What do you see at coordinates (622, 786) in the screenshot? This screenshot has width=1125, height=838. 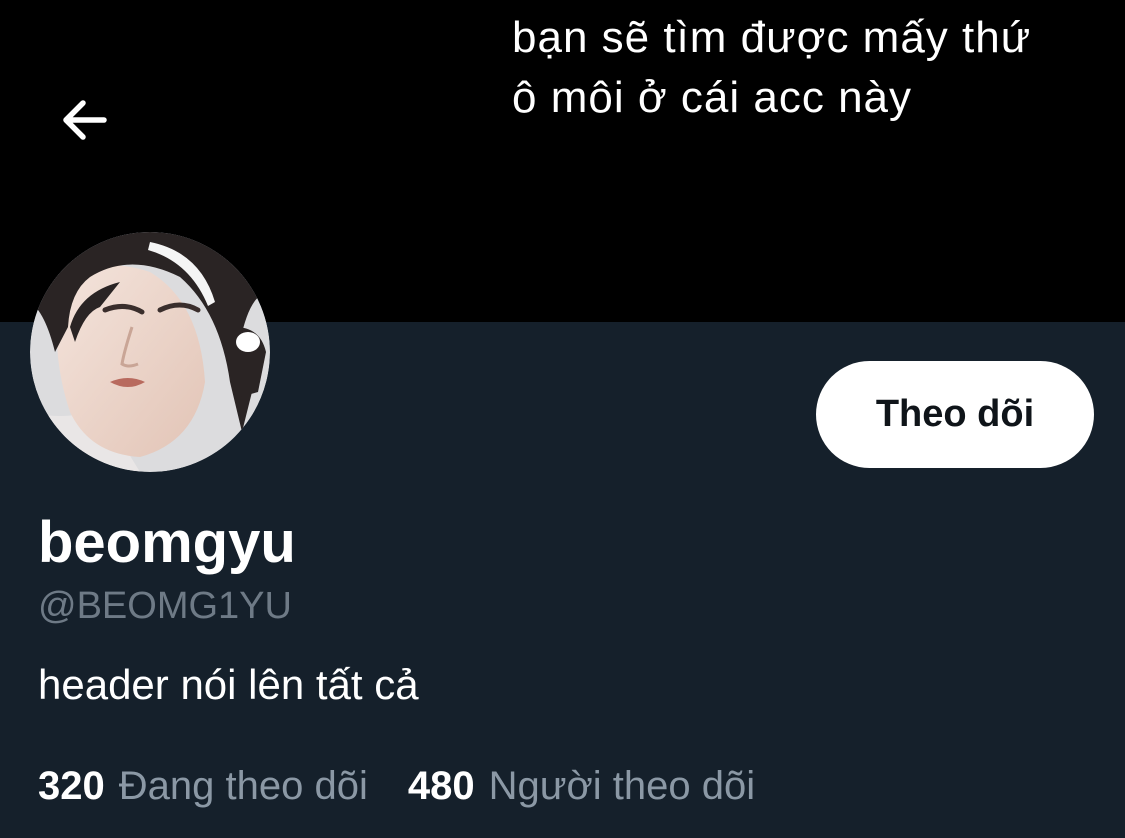 I see `followers-label: Người theo dõi` at bounding box center [622, 786].